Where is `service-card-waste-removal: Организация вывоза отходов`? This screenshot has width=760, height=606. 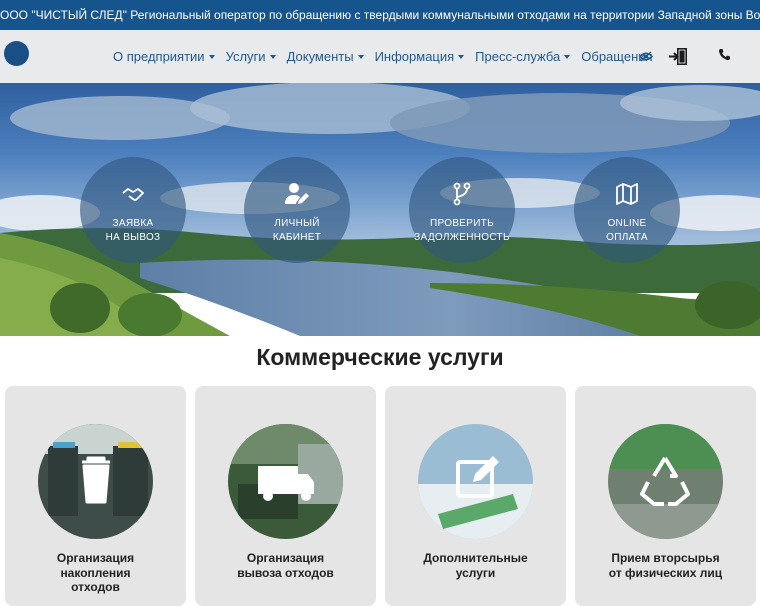 service-card-waste-removal: Организация вывоза отходов is located at coordinates (285, 496).